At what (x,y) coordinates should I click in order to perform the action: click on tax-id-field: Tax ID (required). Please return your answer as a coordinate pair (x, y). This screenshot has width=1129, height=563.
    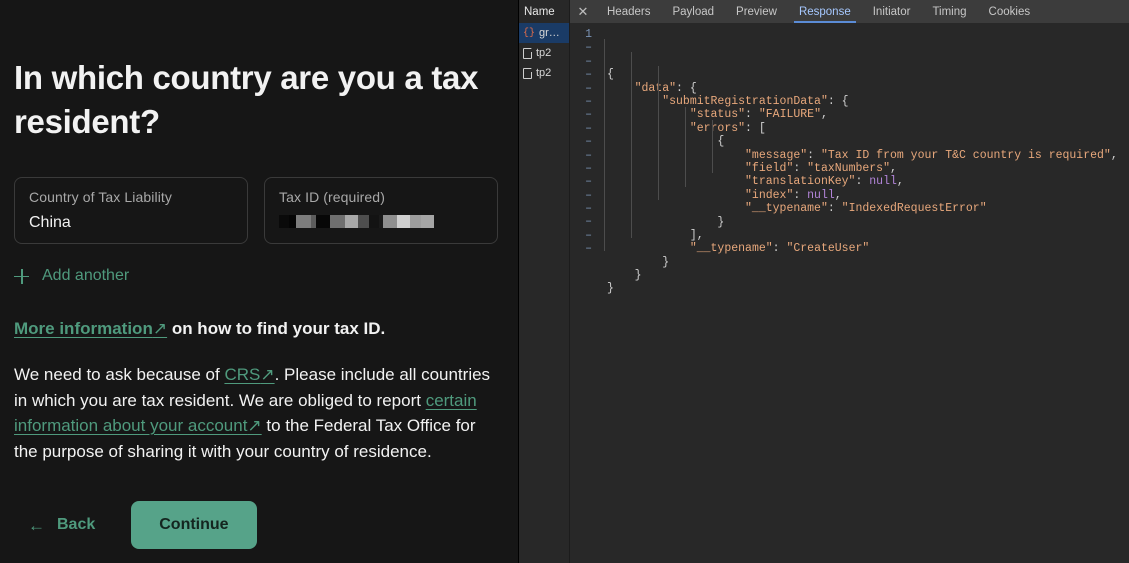
    Looking at the image, I should click on (381, 210).